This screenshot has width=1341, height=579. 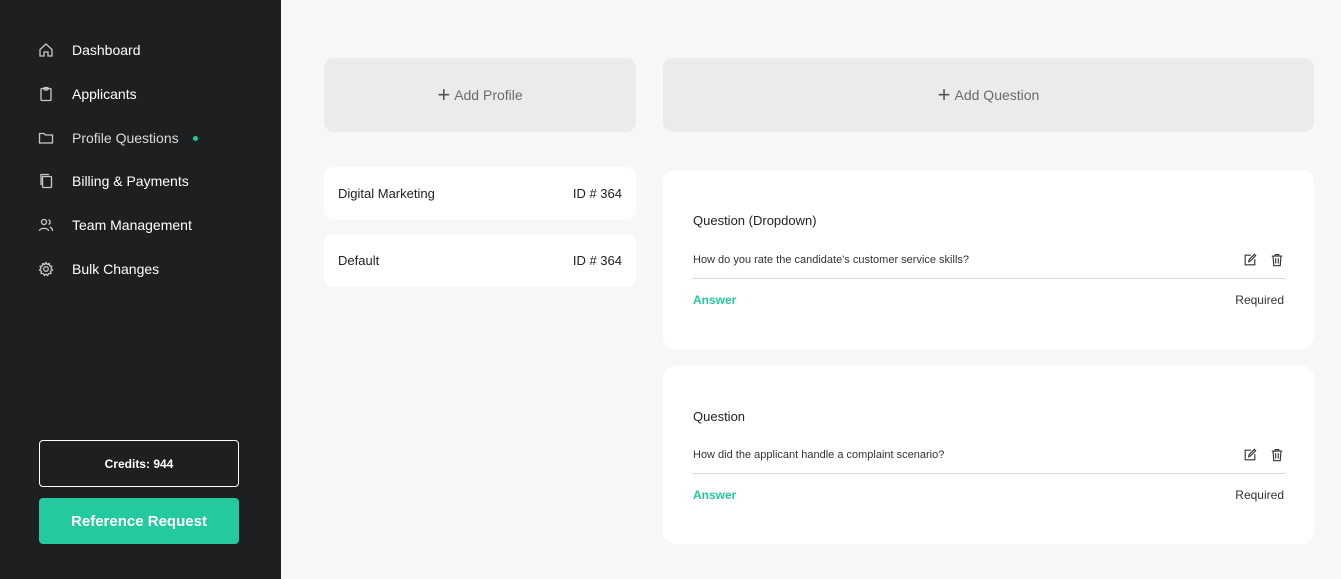 I want to click on add-question-button: + Add Question, so click(x=988, y=95).